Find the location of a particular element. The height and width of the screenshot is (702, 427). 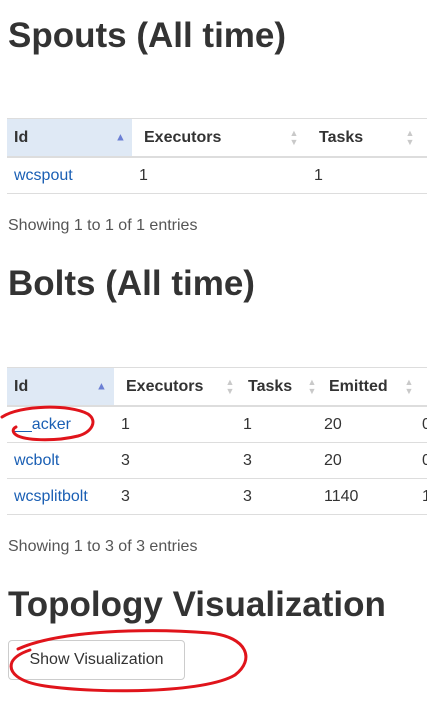

column-header-label: Emitted is located at coordinates (358, 386).